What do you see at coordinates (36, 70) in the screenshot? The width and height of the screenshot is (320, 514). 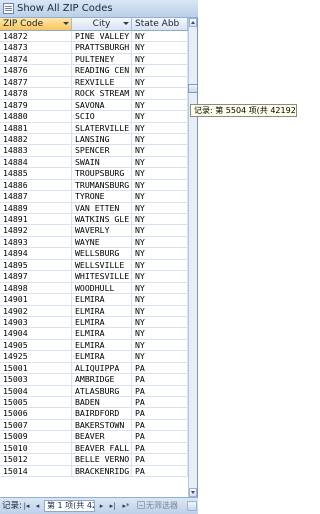 I see `zip-cell: 14876` at bounding box center [36, 70].